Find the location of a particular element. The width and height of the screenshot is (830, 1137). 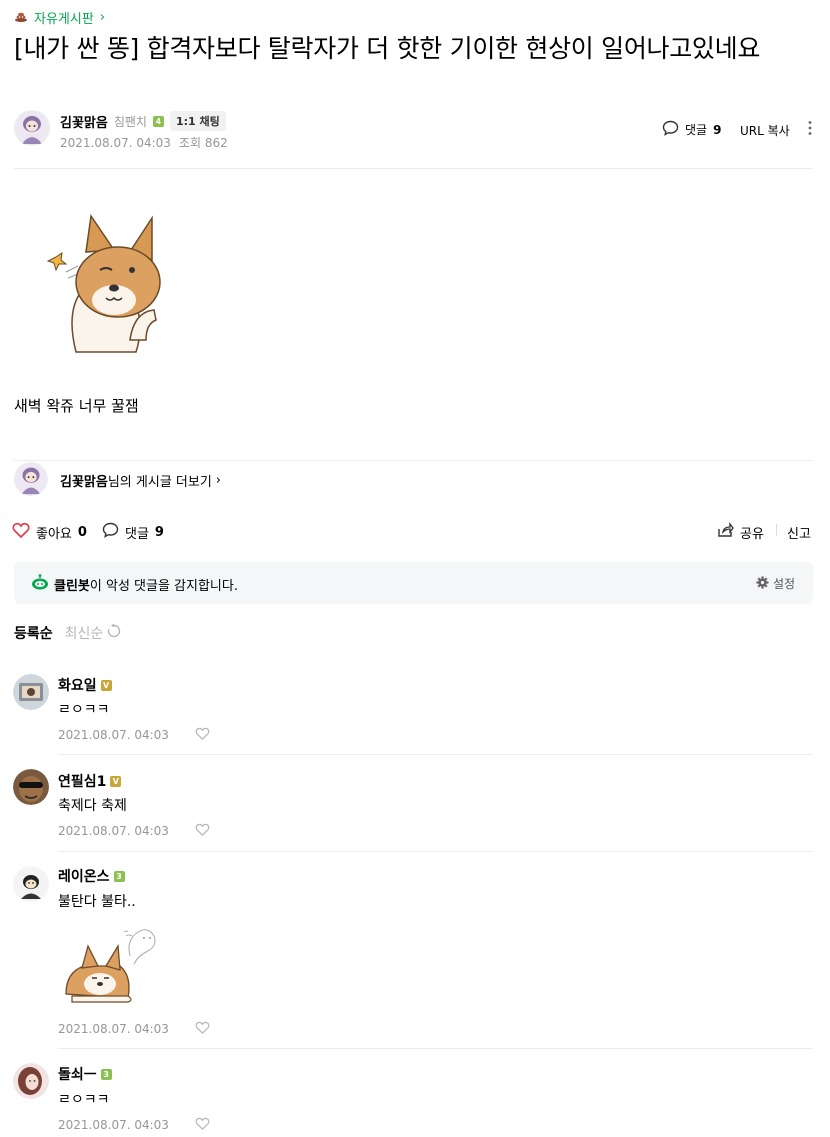

comment-button: 댓글 9 is located at coordinates (133, 532).